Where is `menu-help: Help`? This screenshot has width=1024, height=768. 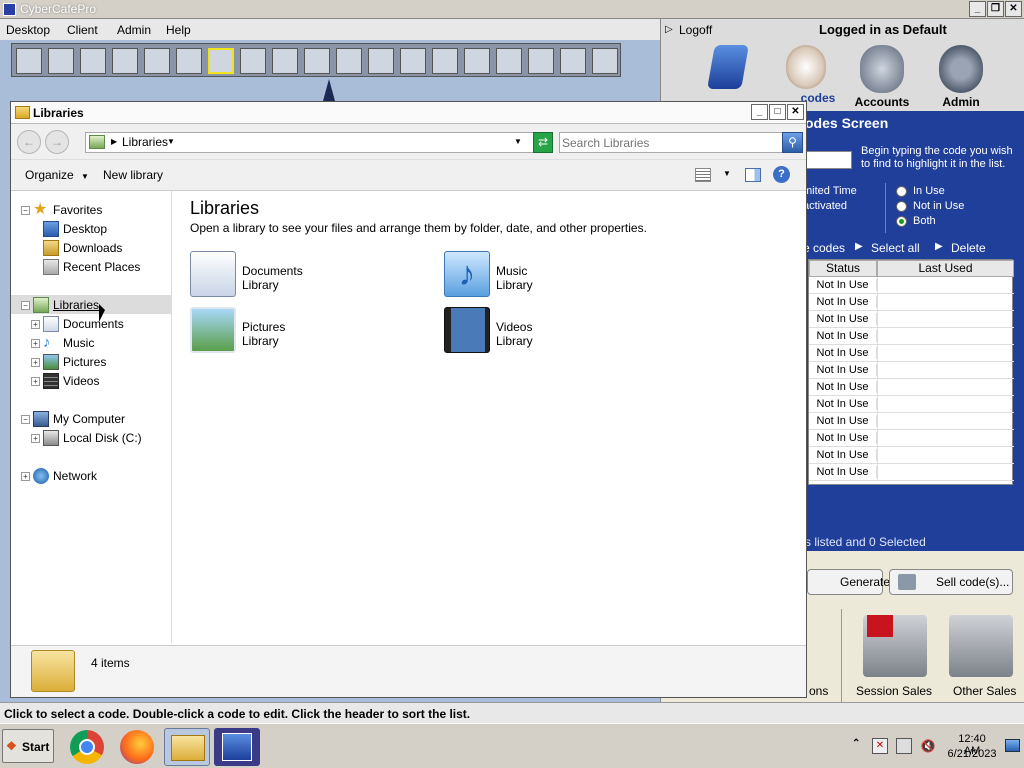
menu-help: Help is located at coordinates (178, 30).